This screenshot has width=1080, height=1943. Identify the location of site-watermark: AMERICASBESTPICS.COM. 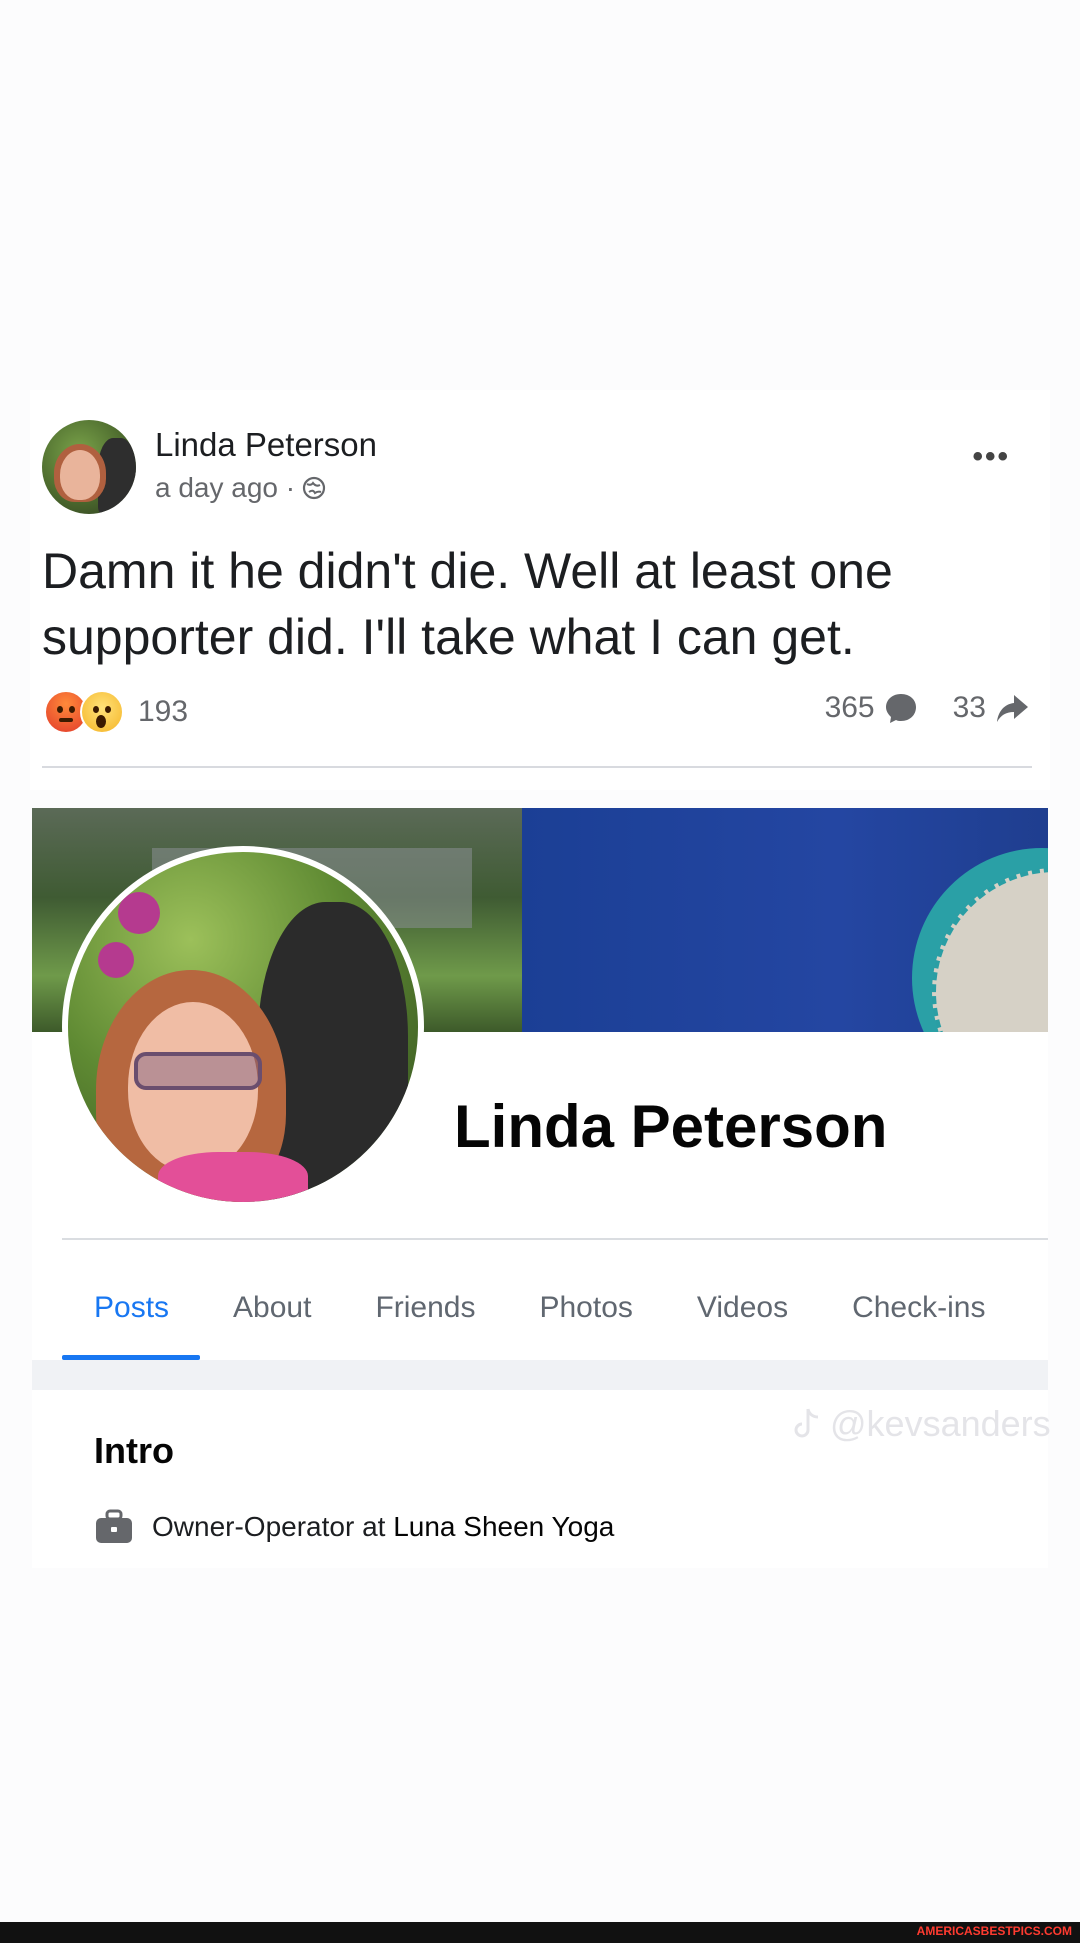
(994, 1931).